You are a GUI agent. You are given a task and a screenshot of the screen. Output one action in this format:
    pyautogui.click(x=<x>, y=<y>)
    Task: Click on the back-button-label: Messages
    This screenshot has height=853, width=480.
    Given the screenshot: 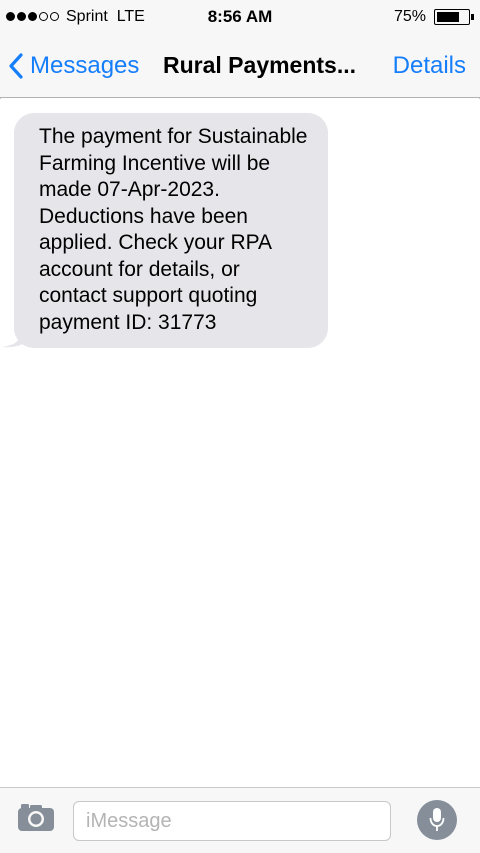 What is the action you would take?
    pyautogui.click(x=85, y=65)
    